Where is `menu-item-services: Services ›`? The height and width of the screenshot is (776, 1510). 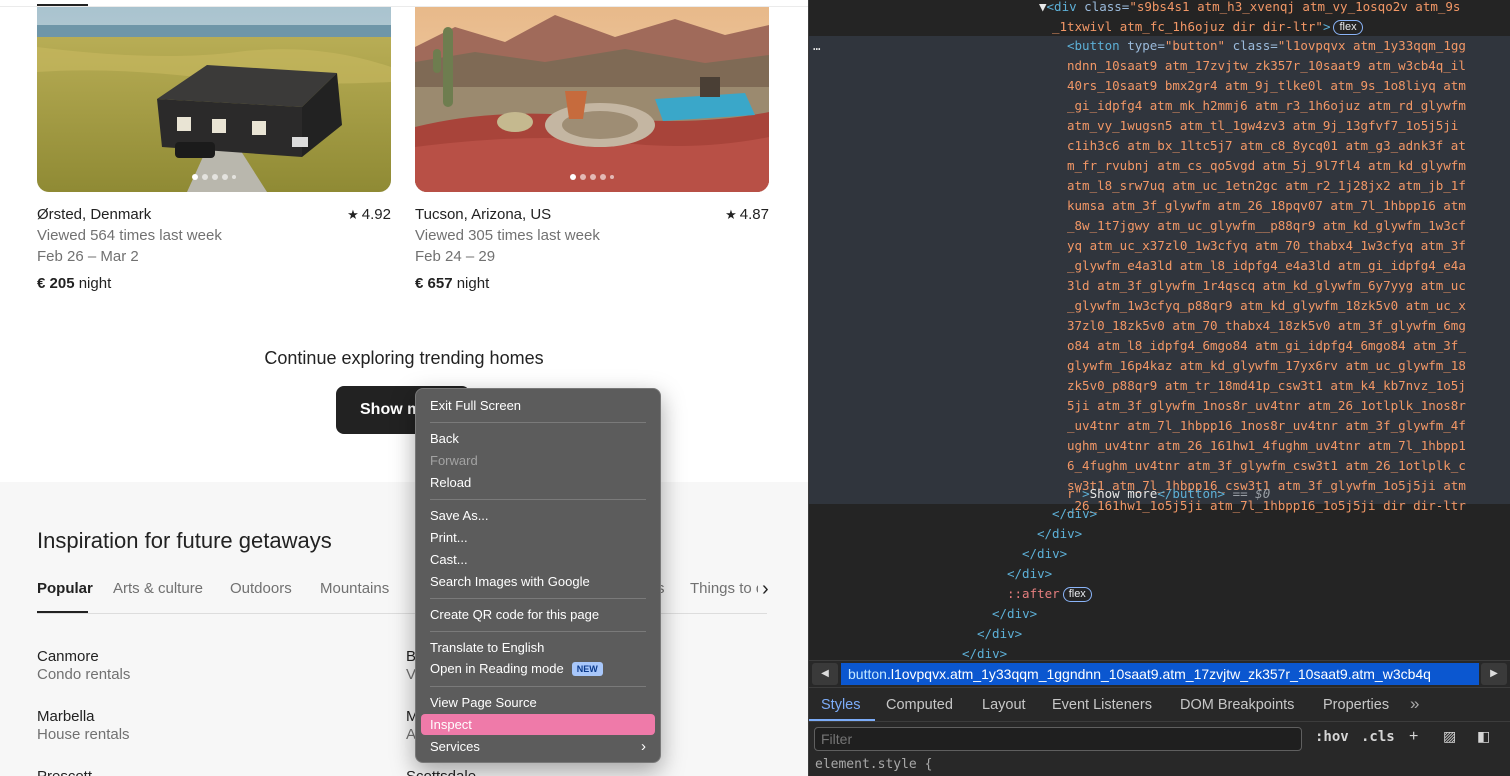 menu-item-services: Services › is located at coordinates (538, 747).